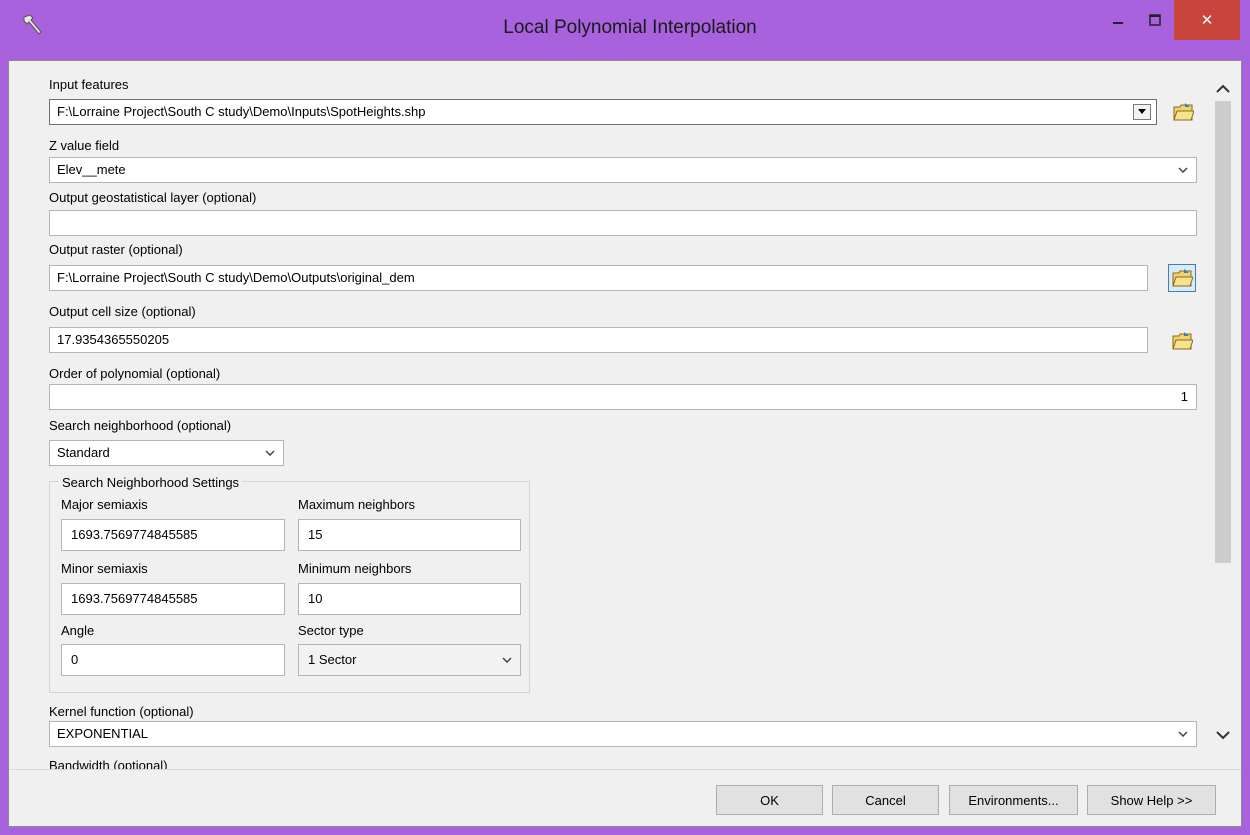  I want to click on input-features-browse-button, so click(1183, 112).